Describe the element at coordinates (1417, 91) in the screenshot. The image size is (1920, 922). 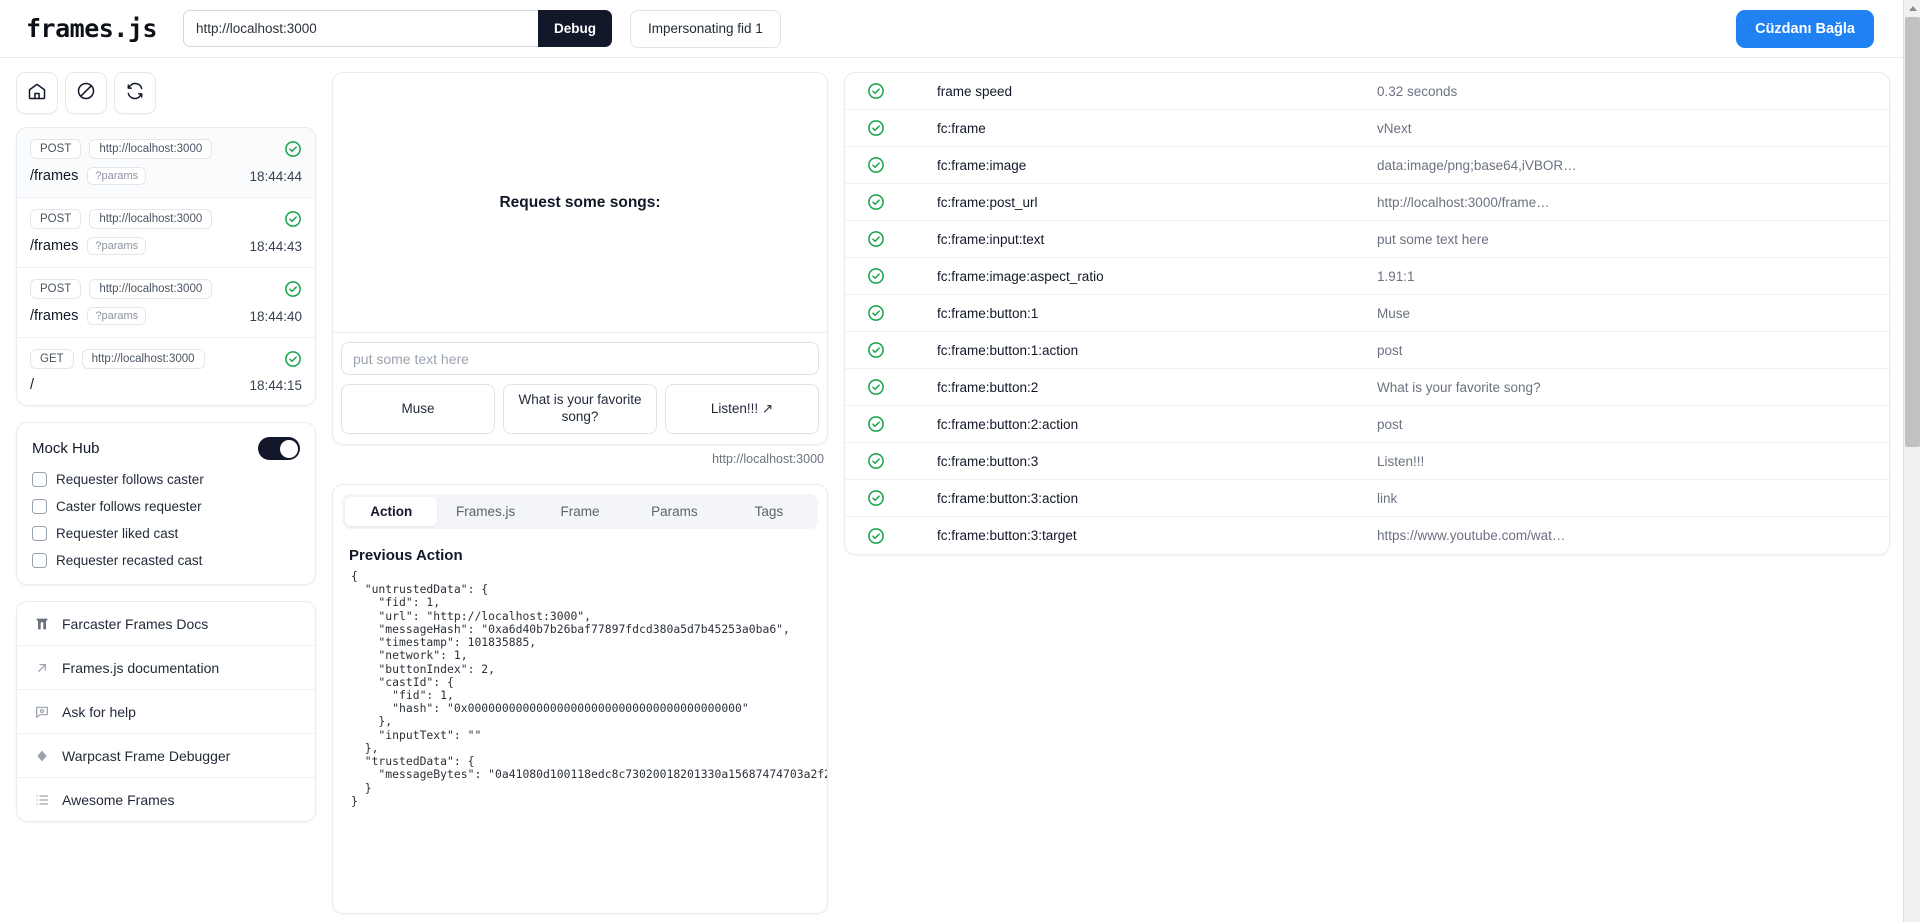
I see `metadata-value: 0.32 seconds` at that location.